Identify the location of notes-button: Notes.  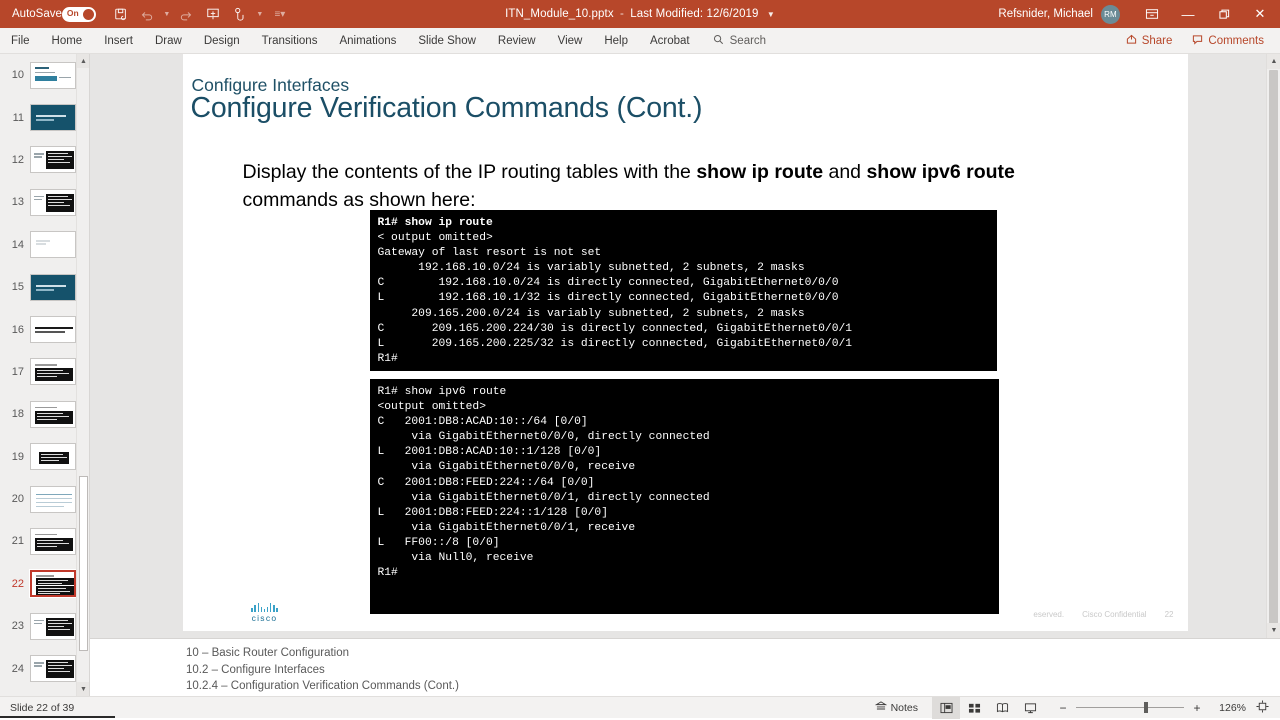
(896, 707).